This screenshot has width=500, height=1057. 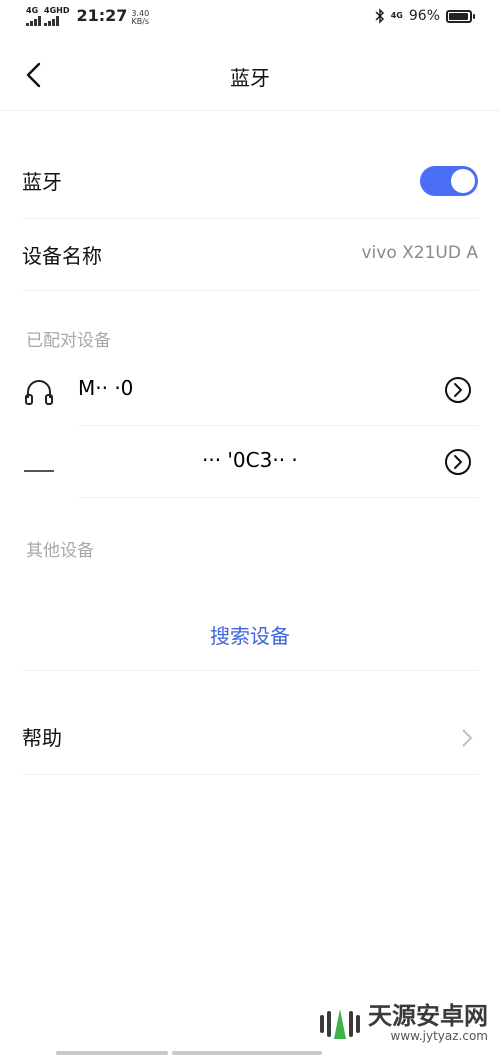 I want to click on network-type-label: 4GHD, so click(x=57, y=10).